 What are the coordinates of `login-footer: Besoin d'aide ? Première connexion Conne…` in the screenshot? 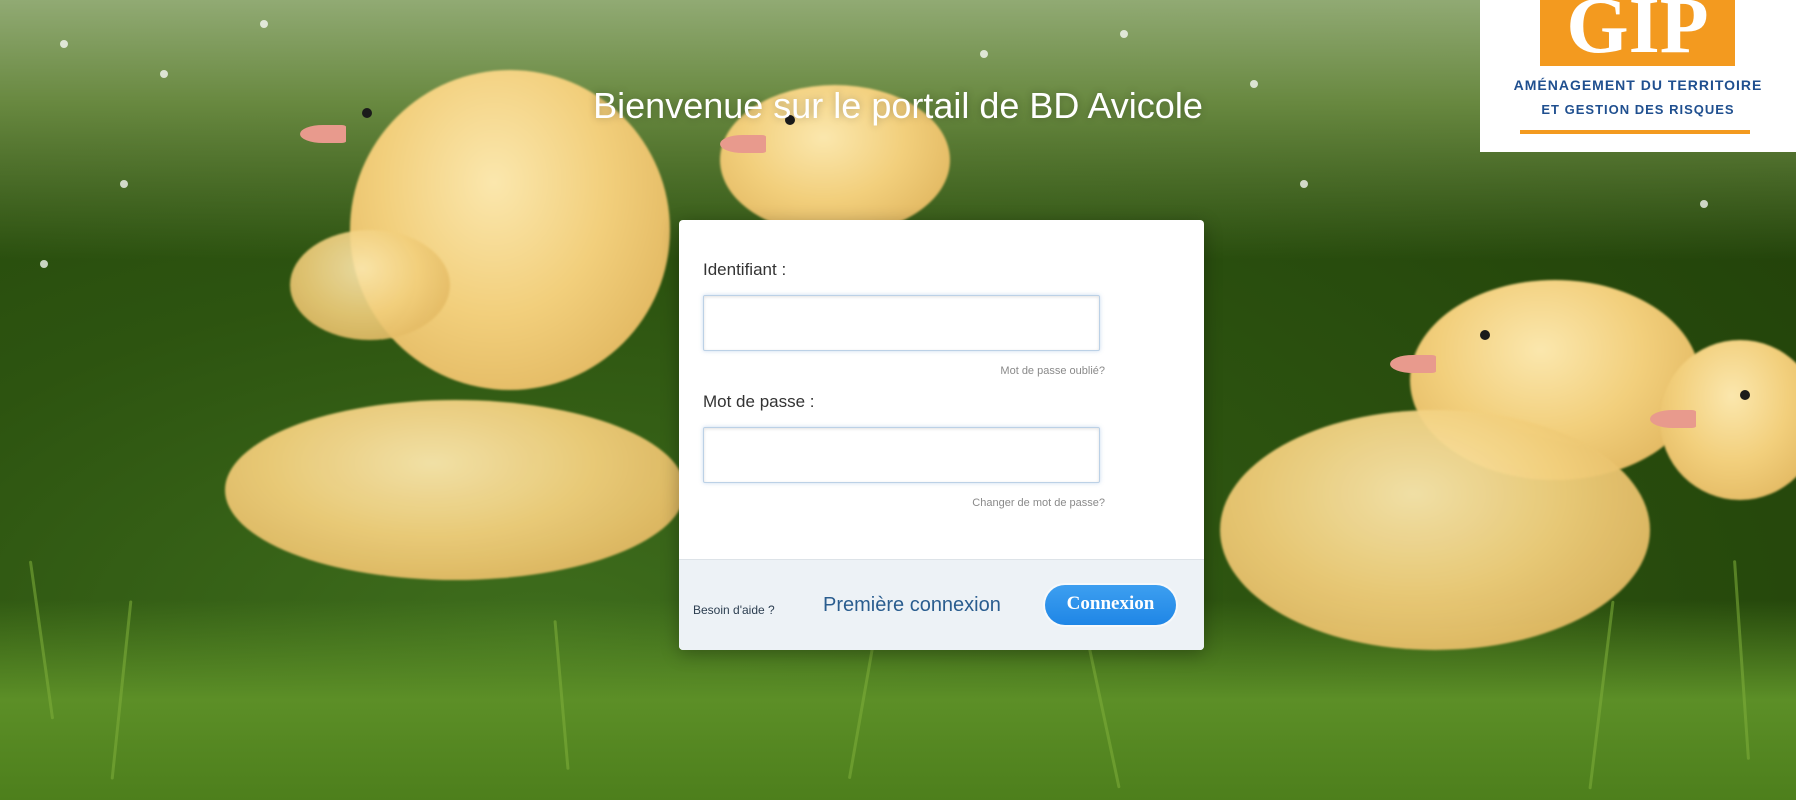 It's located at (941, 604).